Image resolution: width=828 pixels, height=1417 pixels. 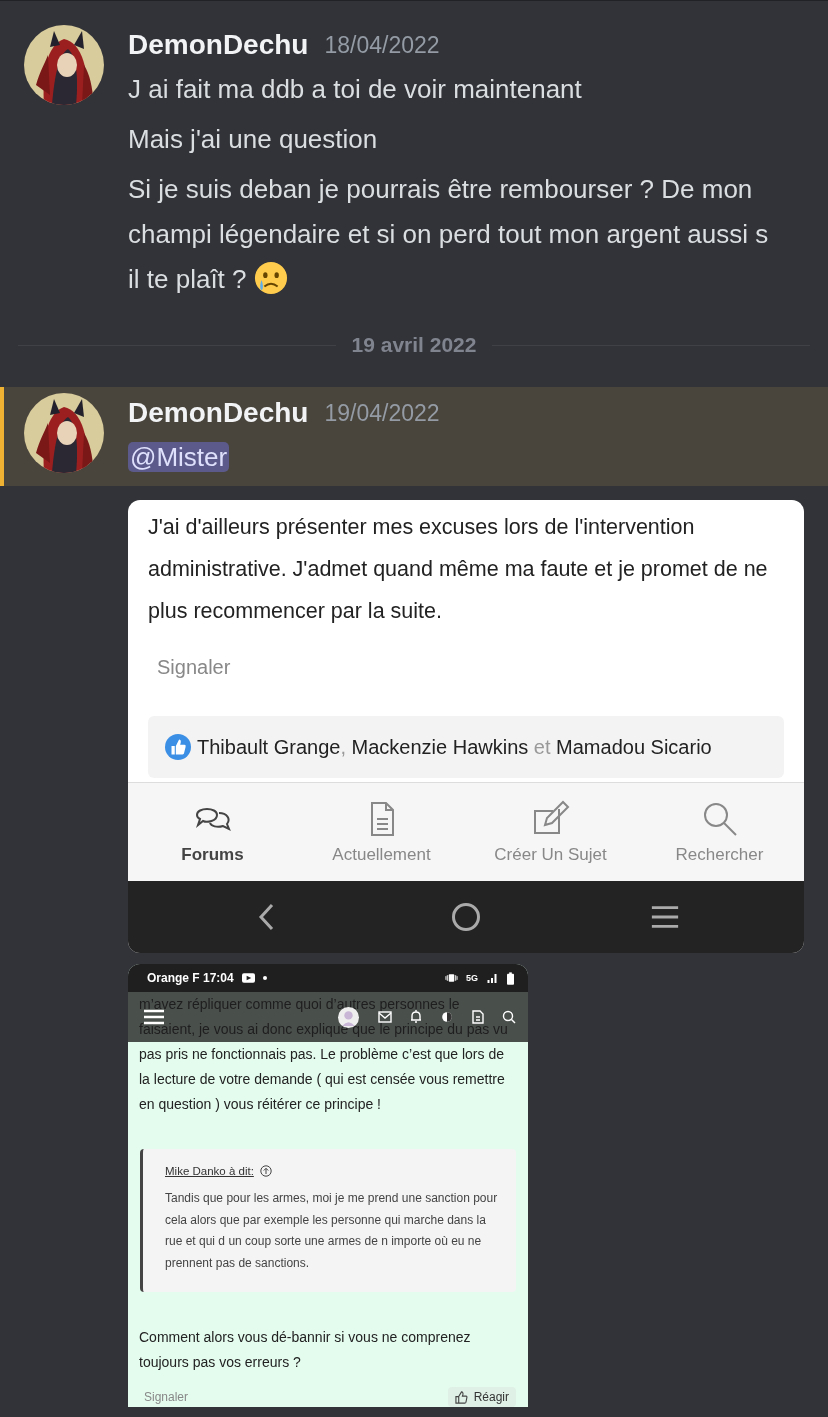 I want to click on bell-icon, so click(x=416, y=1017).